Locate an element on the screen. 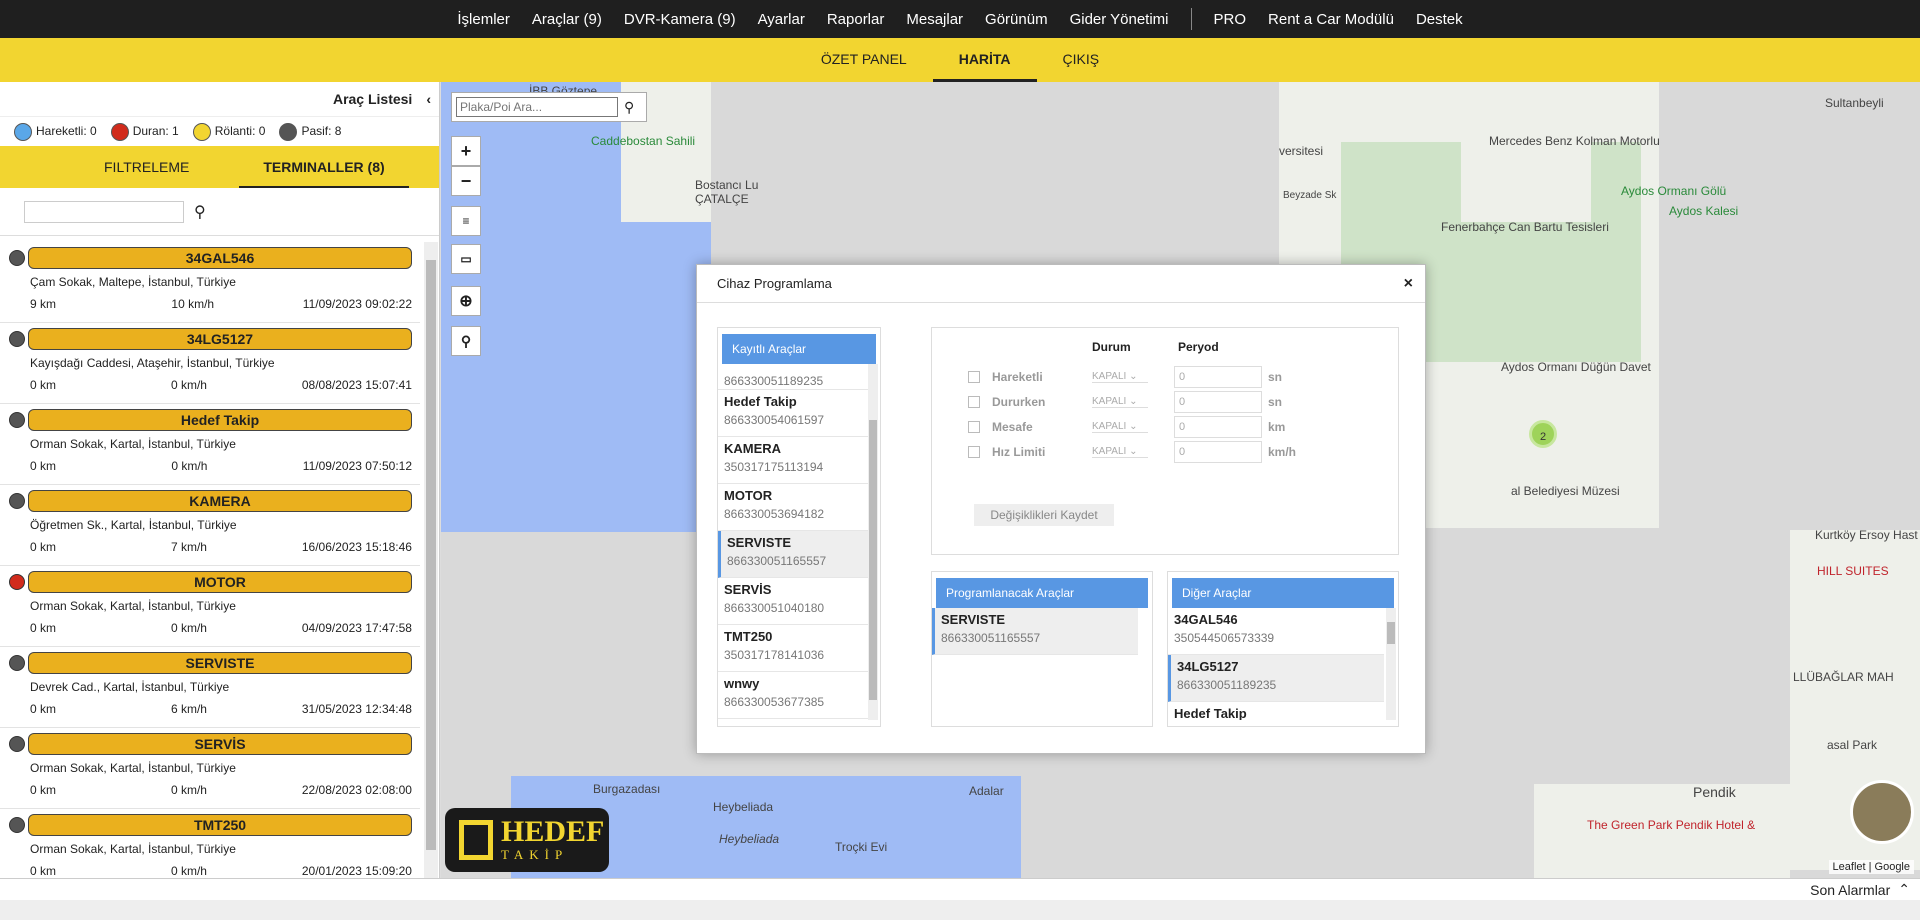  close-icon: × is located at coordinates (1408, 284).